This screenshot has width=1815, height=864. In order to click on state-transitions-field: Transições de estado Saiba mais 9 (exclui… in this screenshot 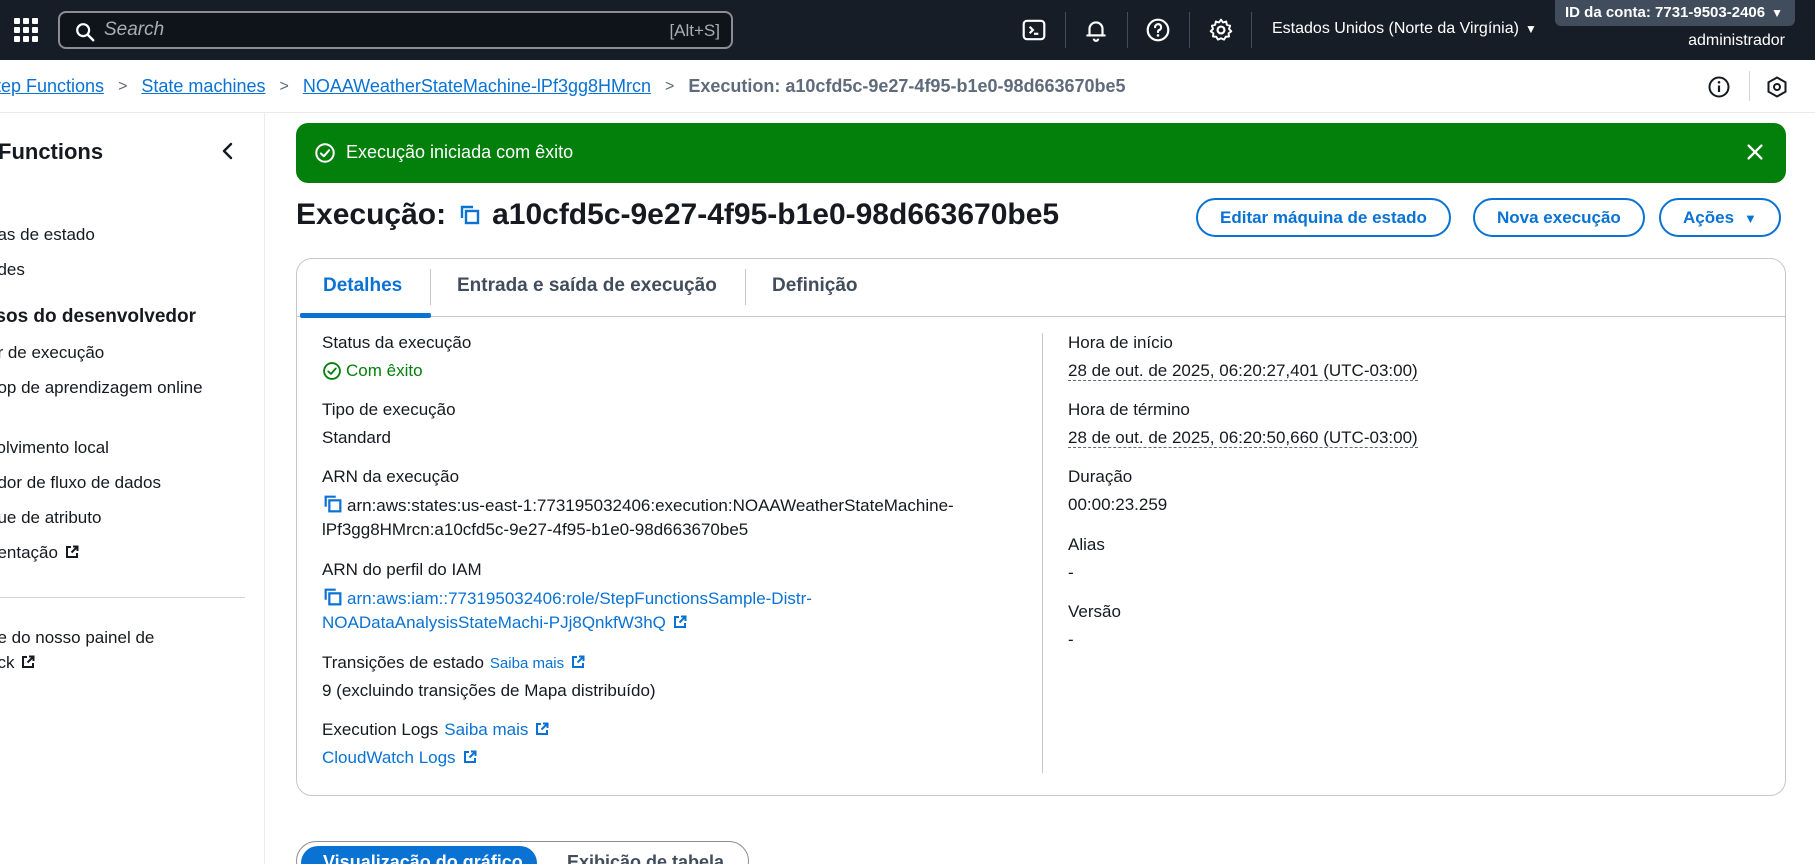, I will do `click(672, 678)`.